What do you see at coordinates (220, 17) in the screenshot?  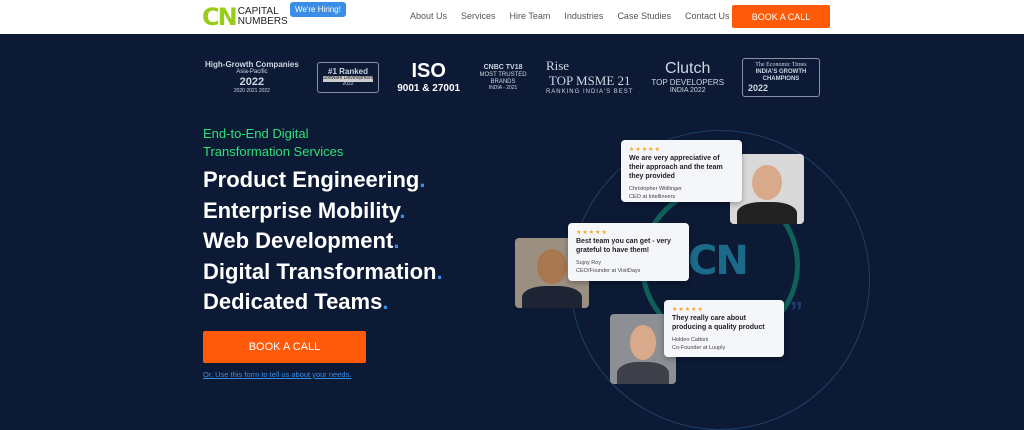 I see `logo-mark: CN` at bounding box center [220, 17].